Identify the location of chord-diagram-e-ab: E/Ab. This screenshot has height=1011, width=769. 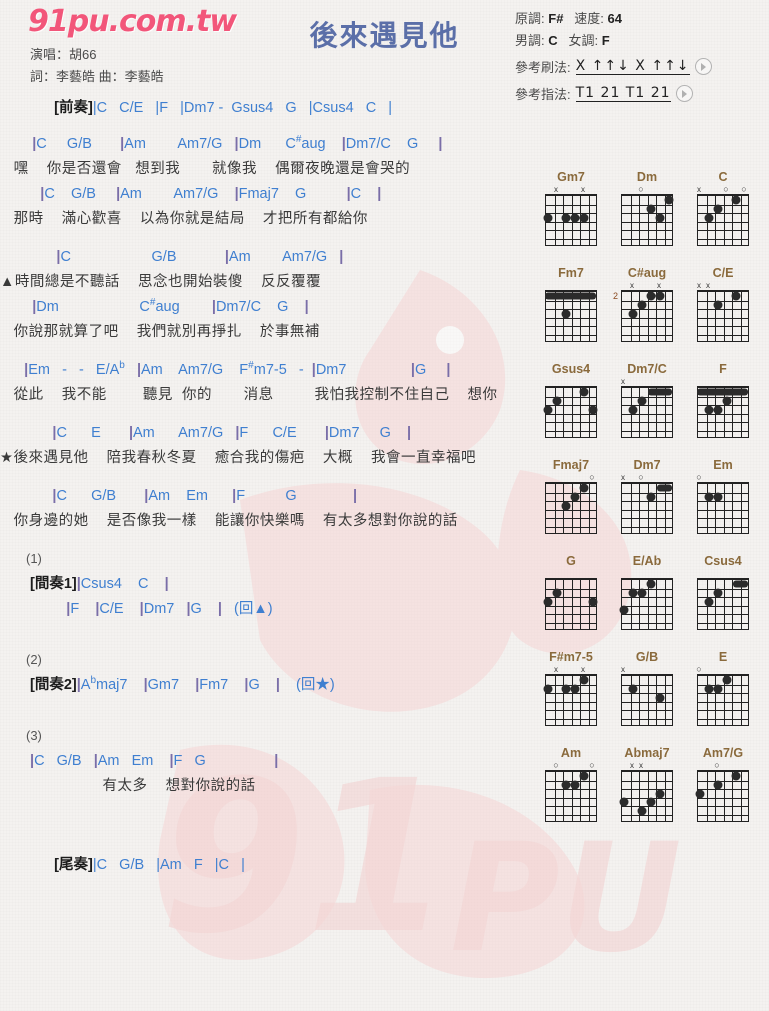
(647, 592).